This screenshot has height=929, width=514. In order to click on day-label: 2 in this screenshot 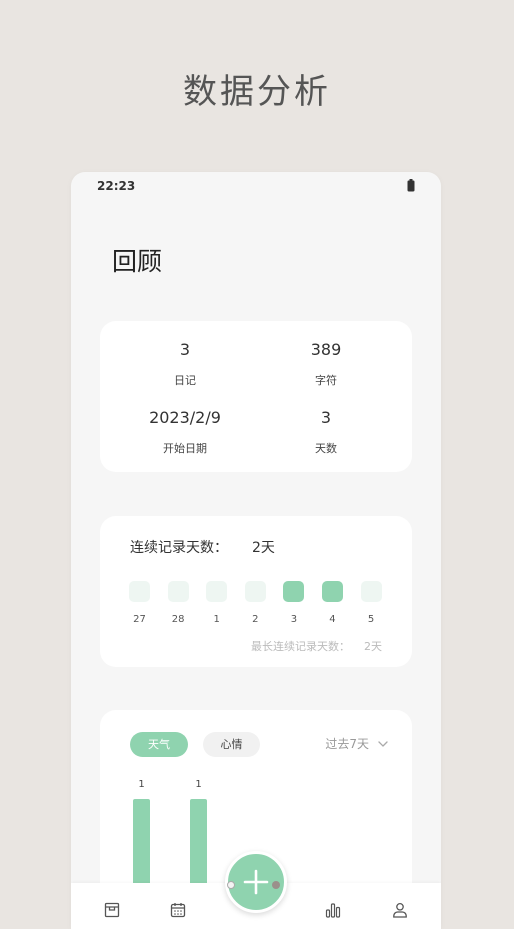, I will do `click(255, 619)`.